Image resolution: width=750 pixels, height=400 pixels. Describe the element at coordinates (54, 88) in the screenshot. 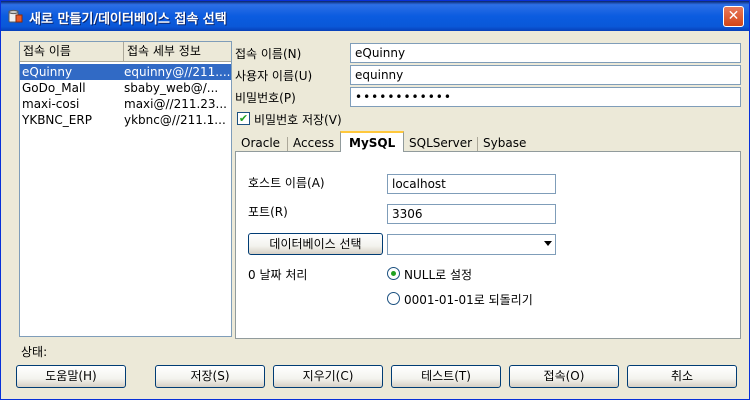

I see `connection-name: GoDo_Mall` at that location.